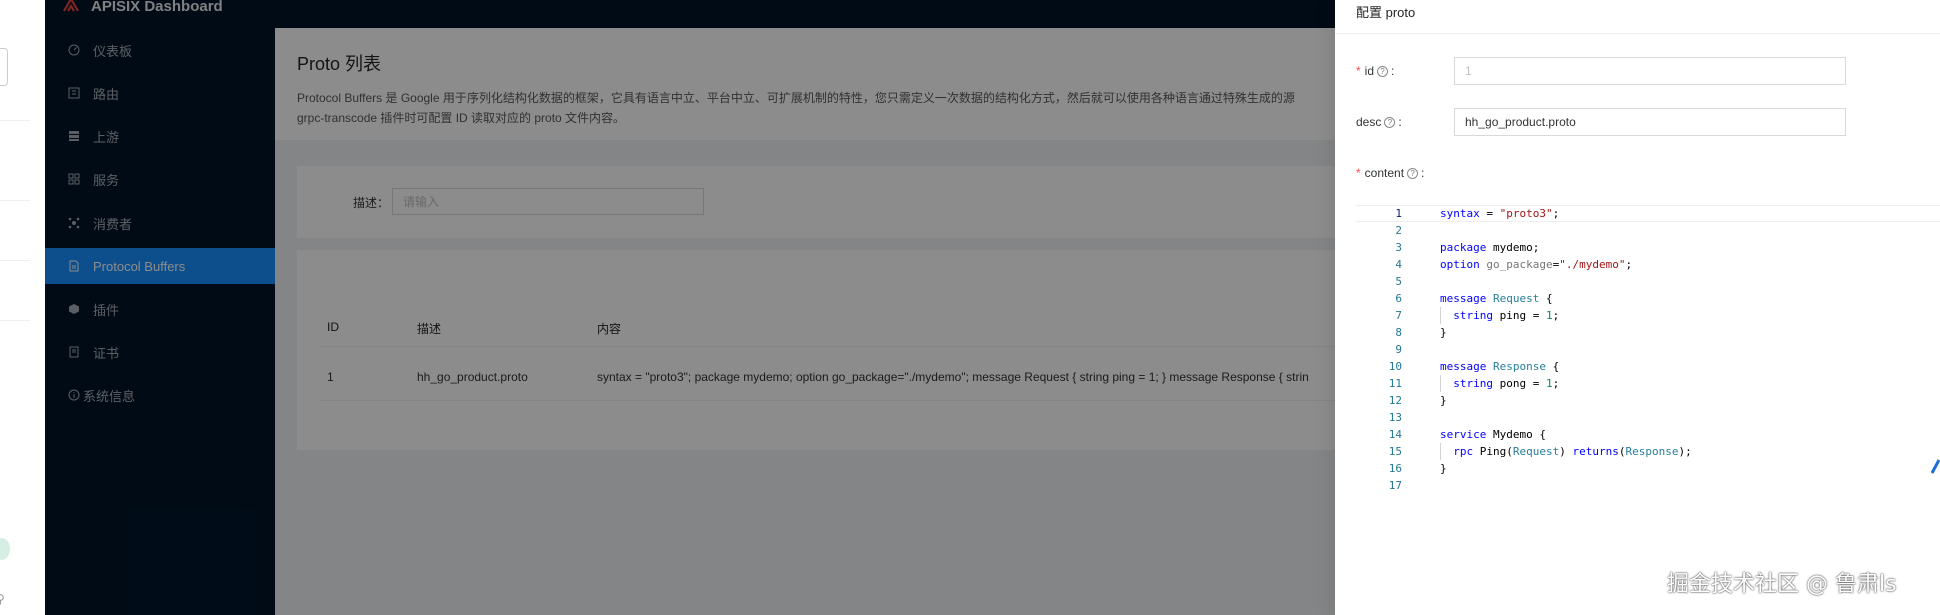 This screenshot has height=615, width=1940. I want to click on line-number: 9, so click(1398, 349).